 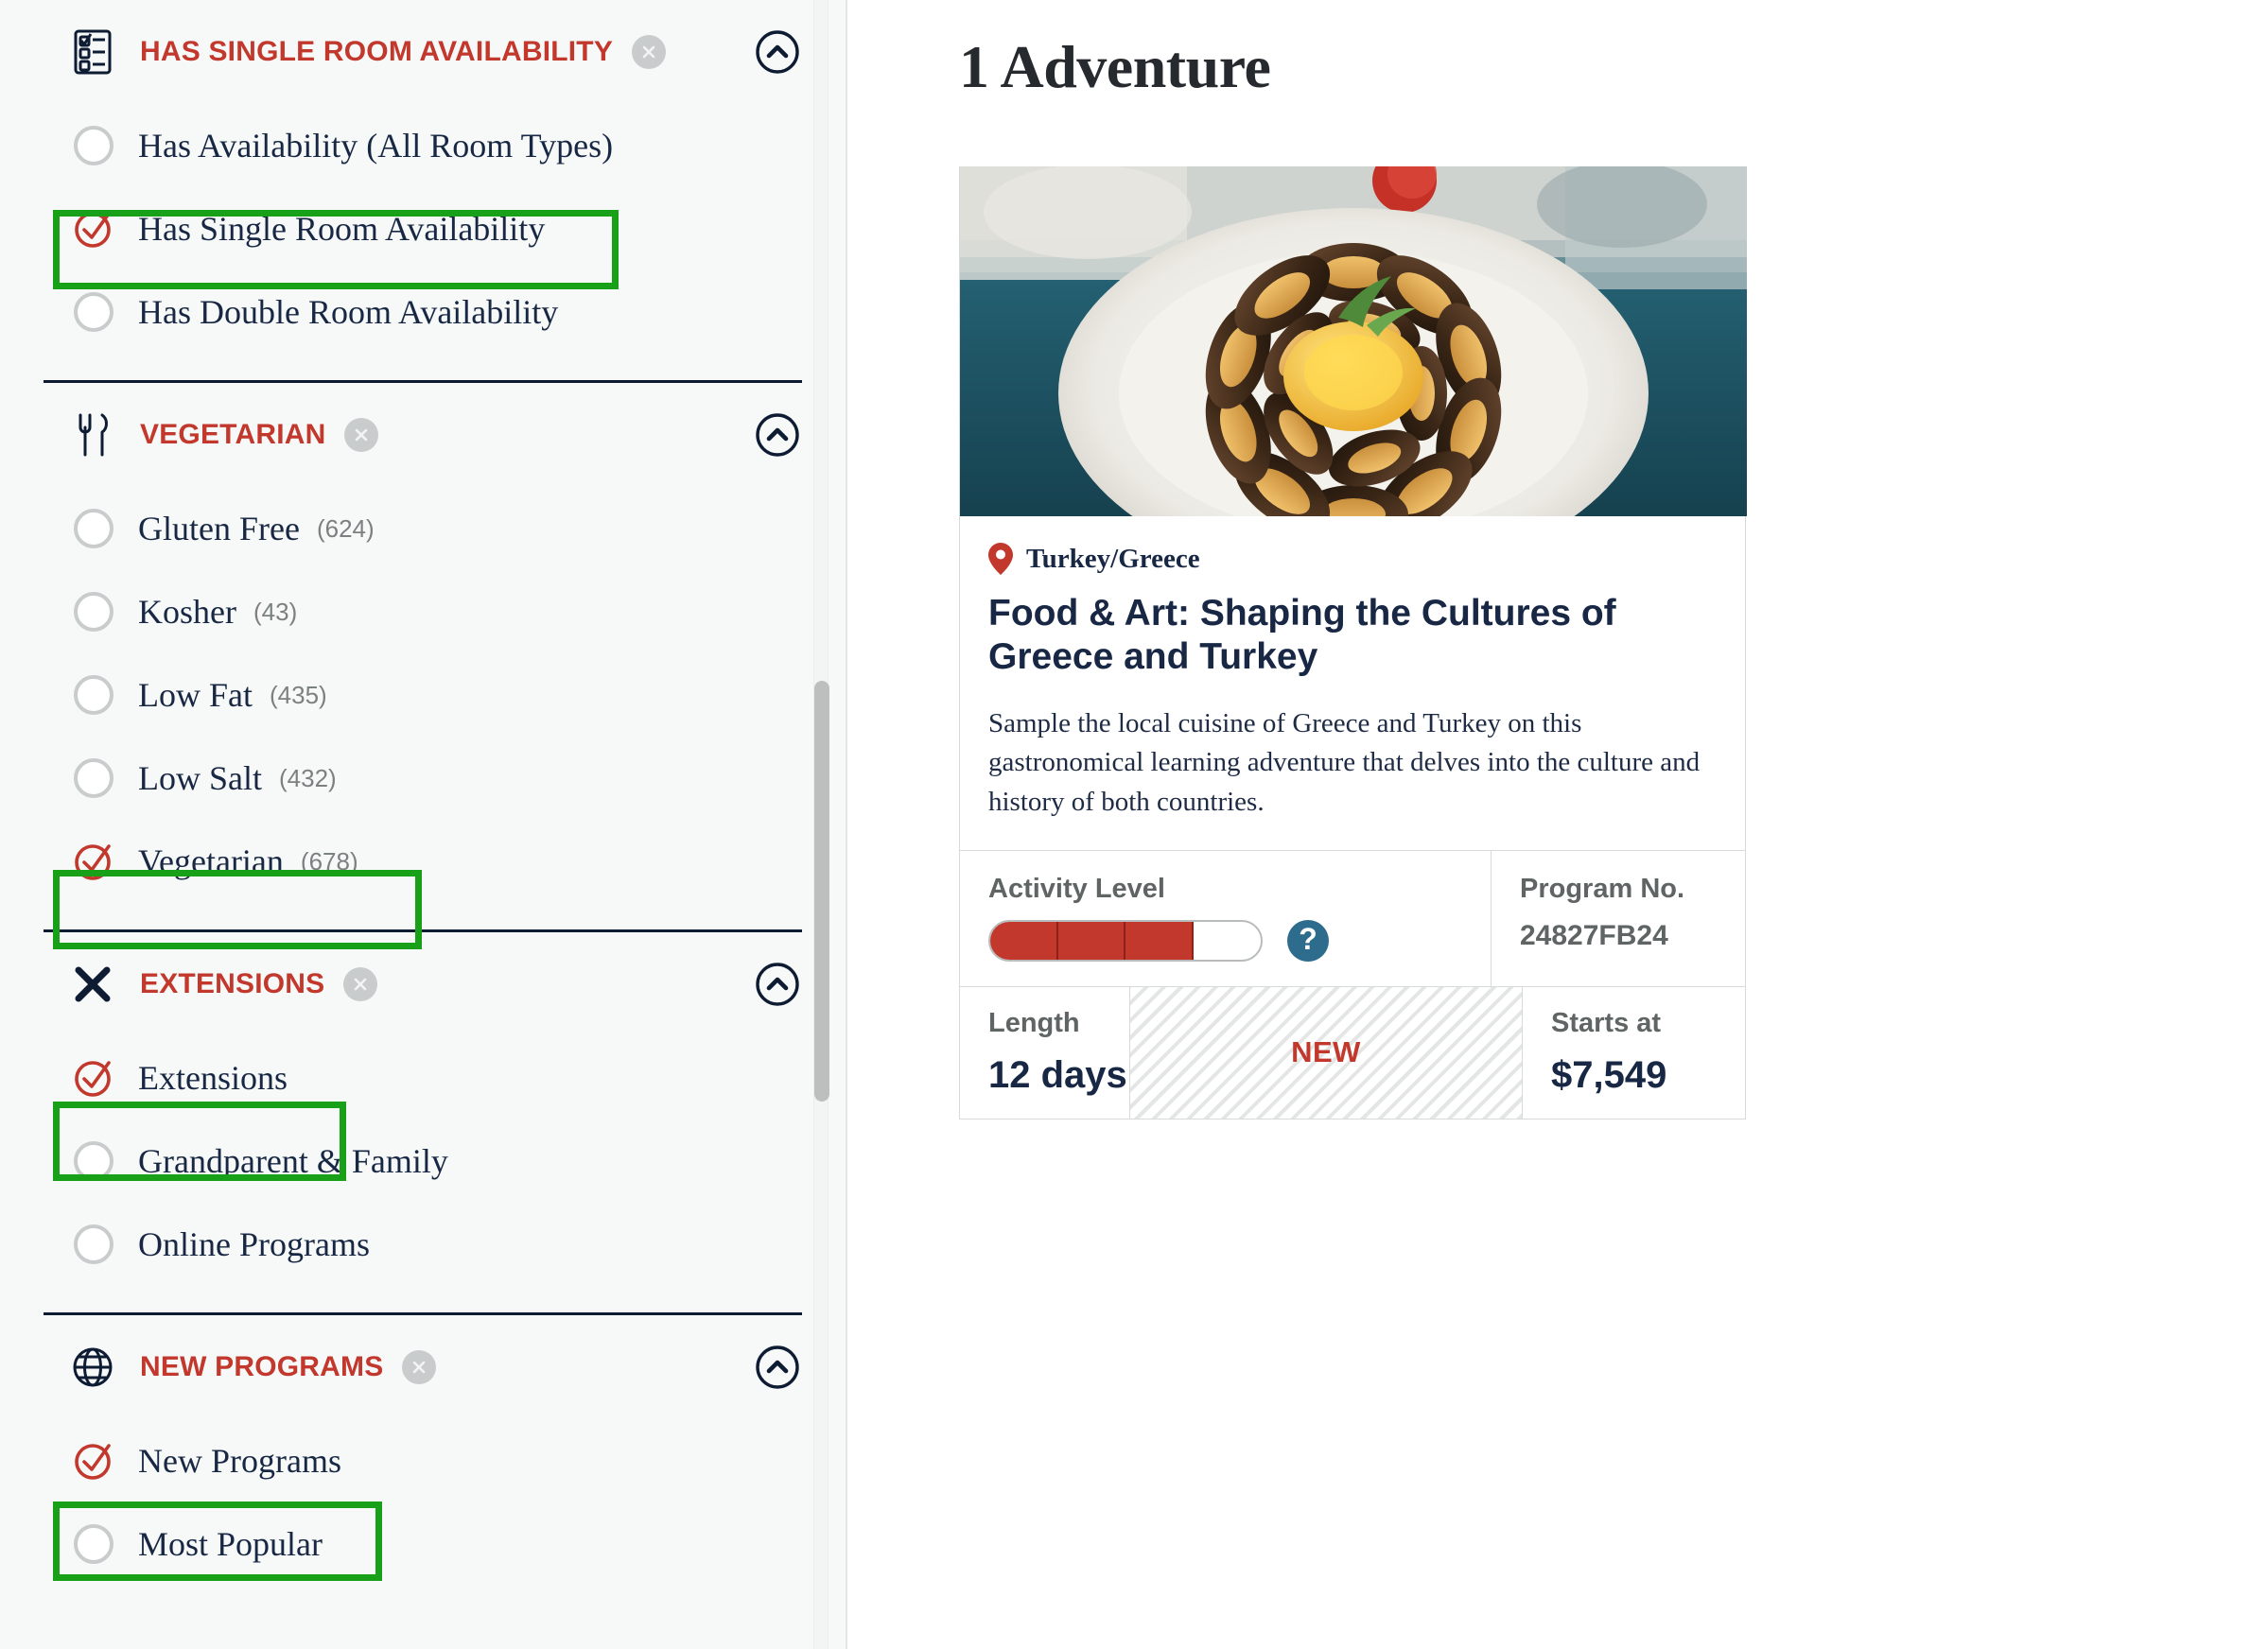 What do you see at coordinates (423, 435) in the screenshot?
I see `facet-header: VEGETARIAN` at bounding box center [423, 435].